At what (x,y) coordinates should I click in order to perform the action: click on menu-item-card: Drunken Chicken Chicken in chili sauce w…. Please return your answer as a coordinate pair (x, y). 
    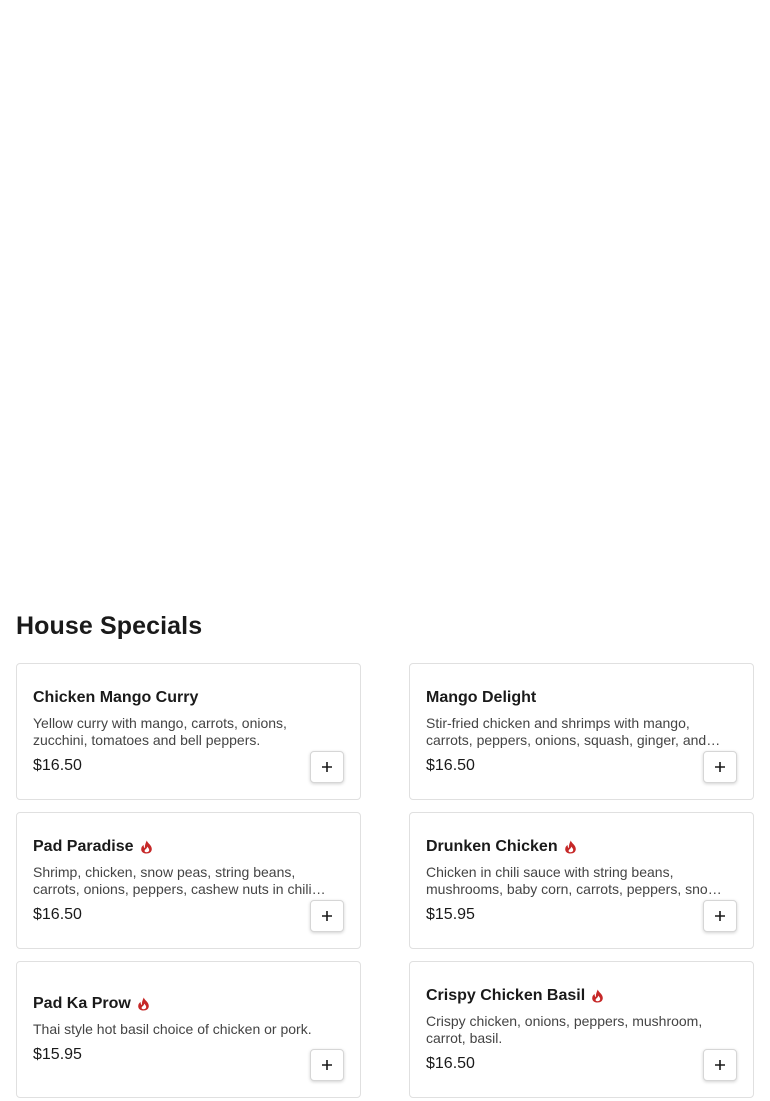
    Looking at the image, I should click on (581, 880).